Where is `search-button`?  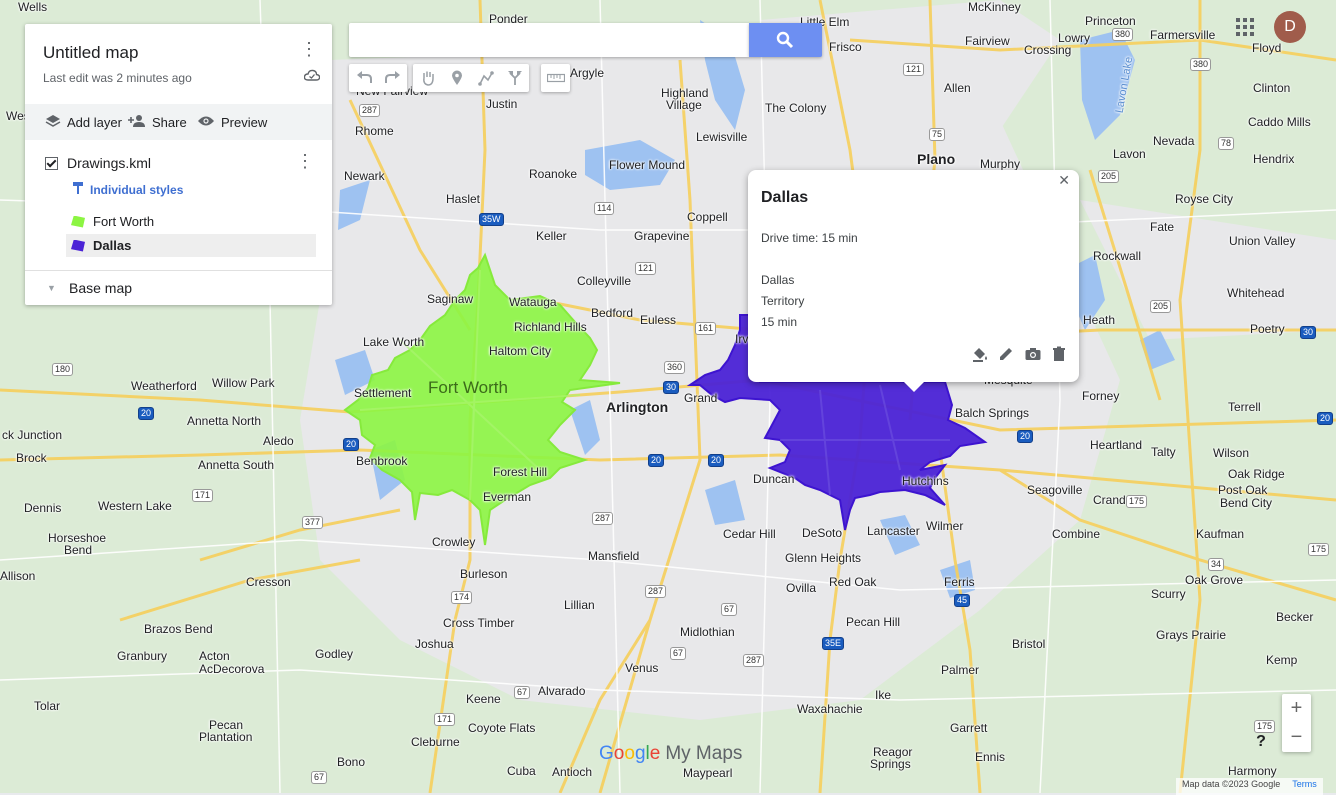 search-button is located at coordinates (785, 40).